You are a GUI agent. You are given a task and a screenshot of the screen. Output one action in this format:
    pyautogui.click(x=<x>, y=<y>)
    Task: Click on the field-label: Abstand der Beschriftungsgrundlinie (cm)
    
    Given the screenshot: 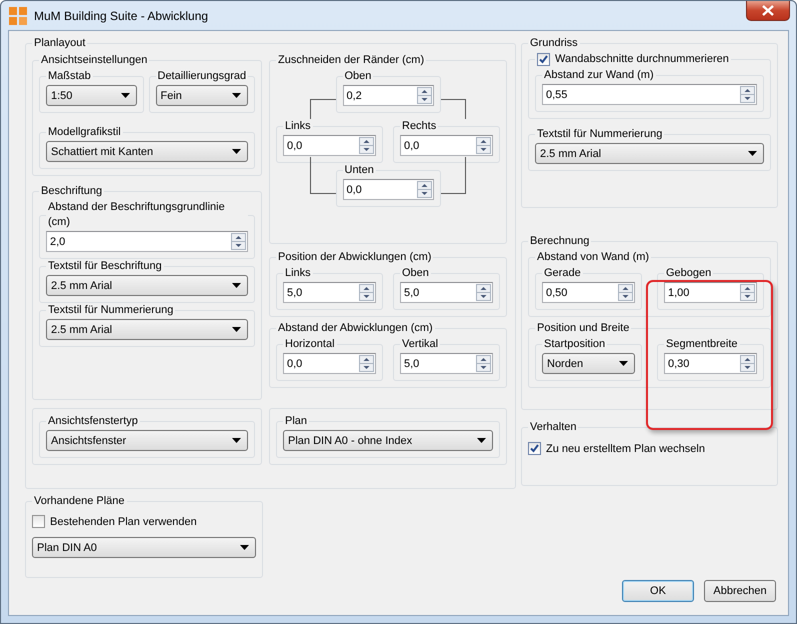 What is the action you would take?
    pyautogui.click(x=136, y=215)
    